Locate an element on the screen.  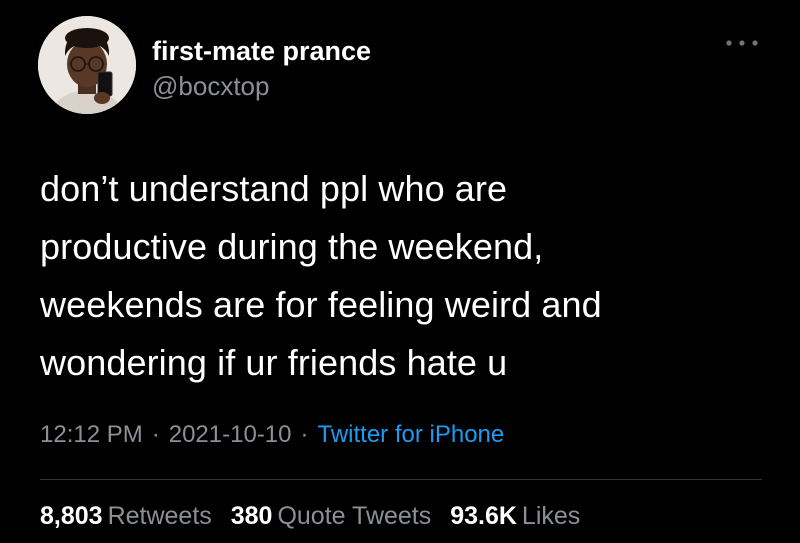
likes-label: Likes is located at coordinates (551, 516).